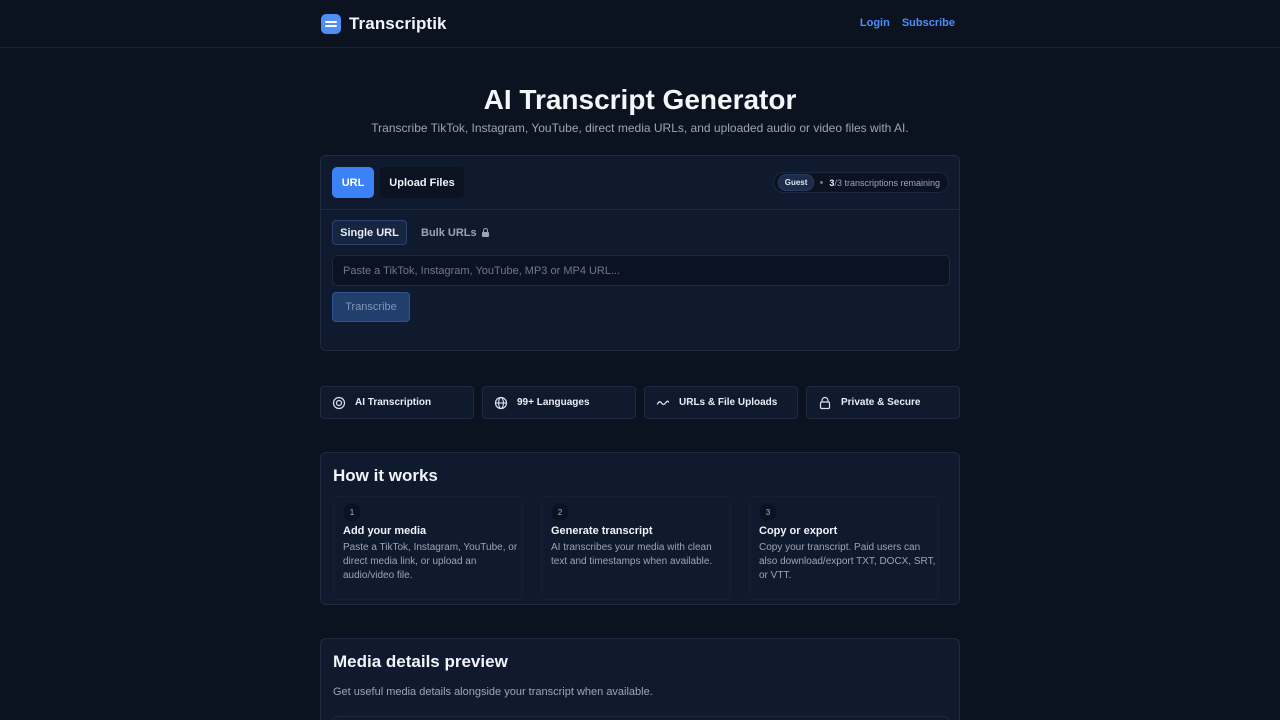  Describe the element at coordinates (339, 402) in the screenshot. I see `target-icon` at that location.